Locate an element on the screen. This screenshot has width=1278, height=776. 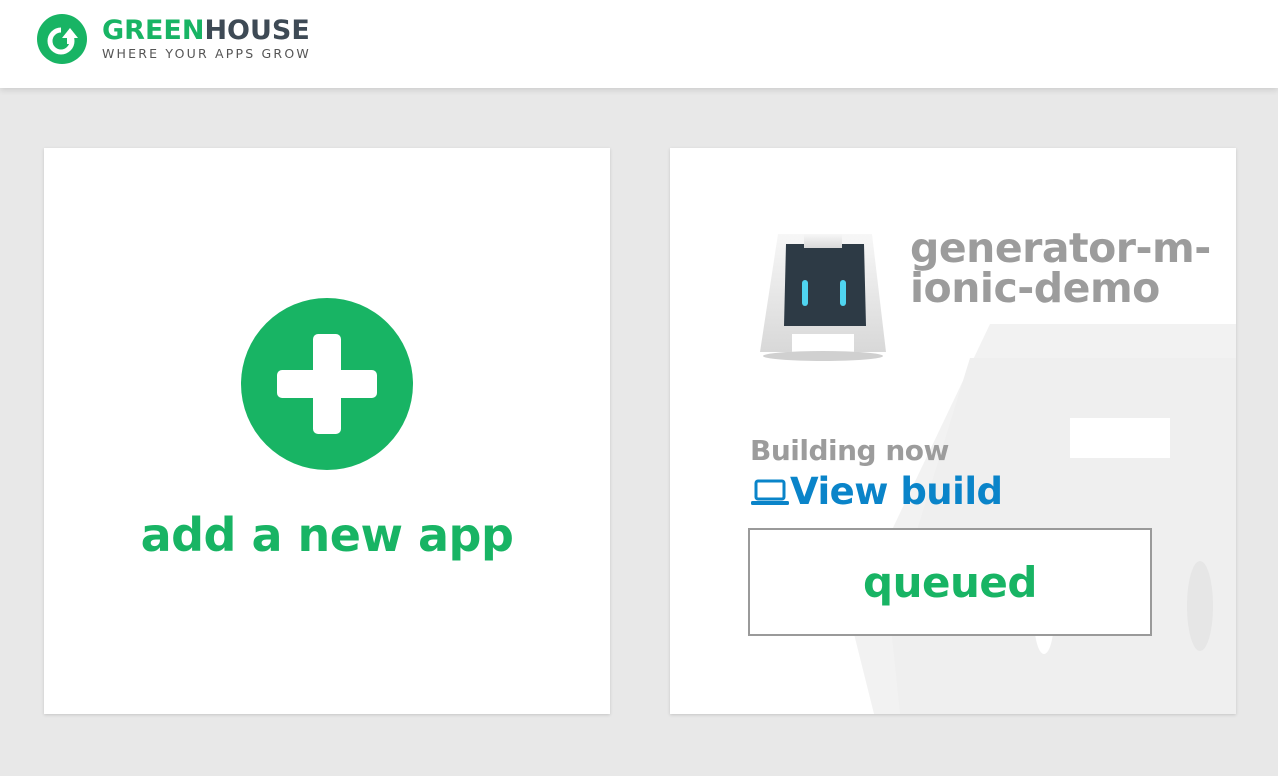
brand-name: GREENHOUSE is located at coordinates (206, 30).